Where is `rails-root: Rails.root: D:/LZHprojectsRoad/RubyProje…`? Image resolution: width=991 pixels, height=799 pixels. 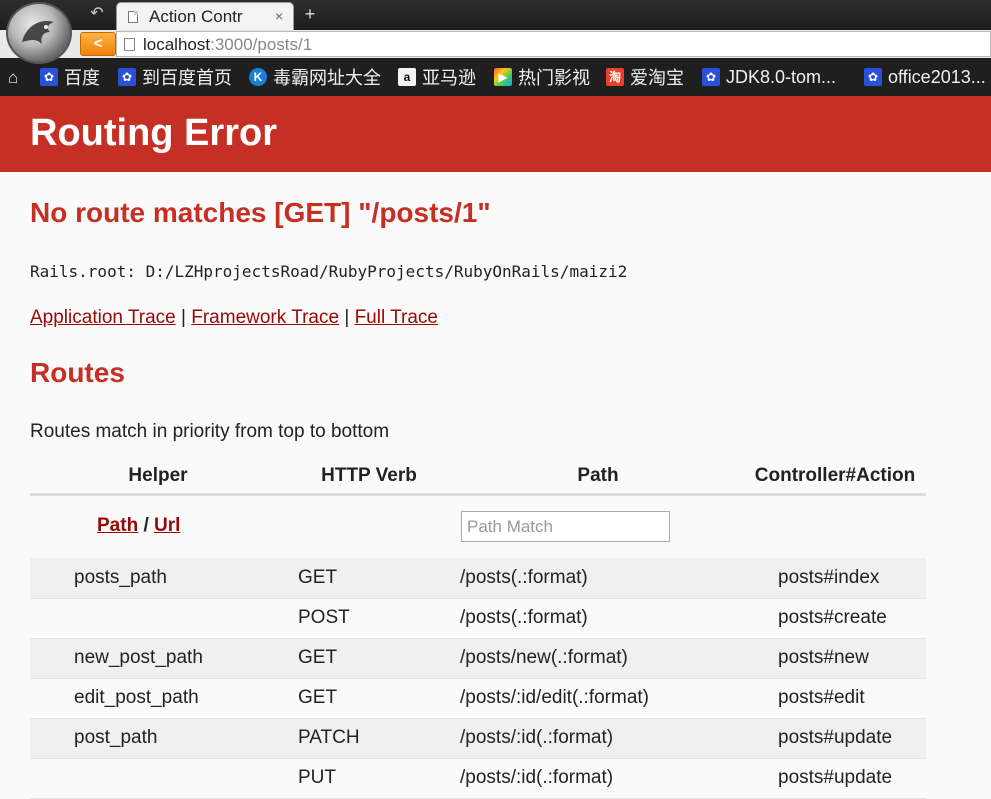 rails-root: Rails.root: D:/LZHprojectsRoad/RubyProje… is located at coordinates (329, 271).